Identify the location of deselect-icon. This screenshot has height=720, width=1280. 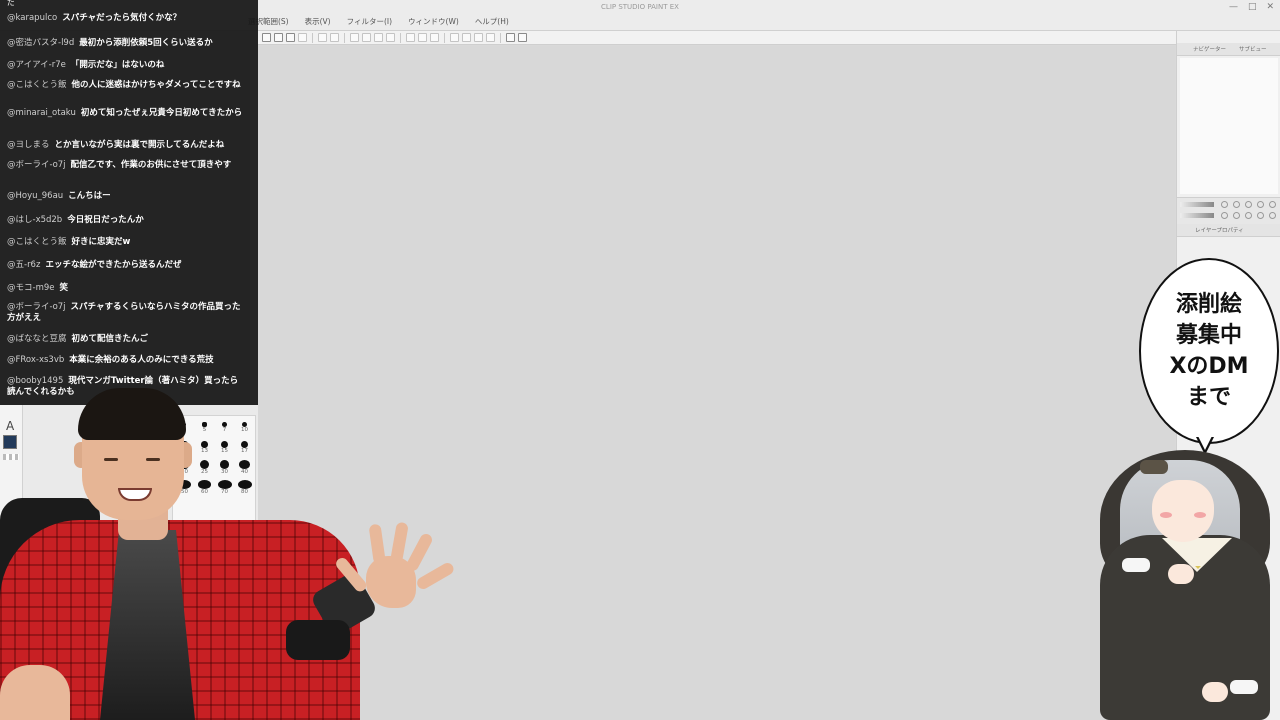
(410, 37).